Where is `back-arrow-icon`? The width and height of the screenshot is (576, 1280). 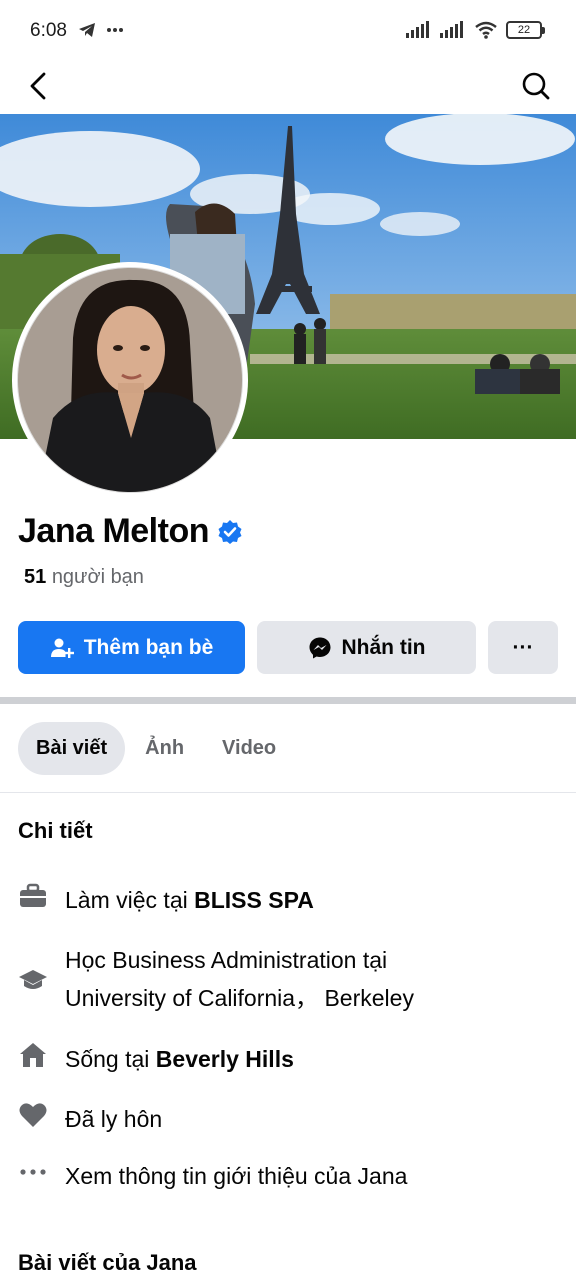 back-arrow-icon is located at coordinates (38, 86).